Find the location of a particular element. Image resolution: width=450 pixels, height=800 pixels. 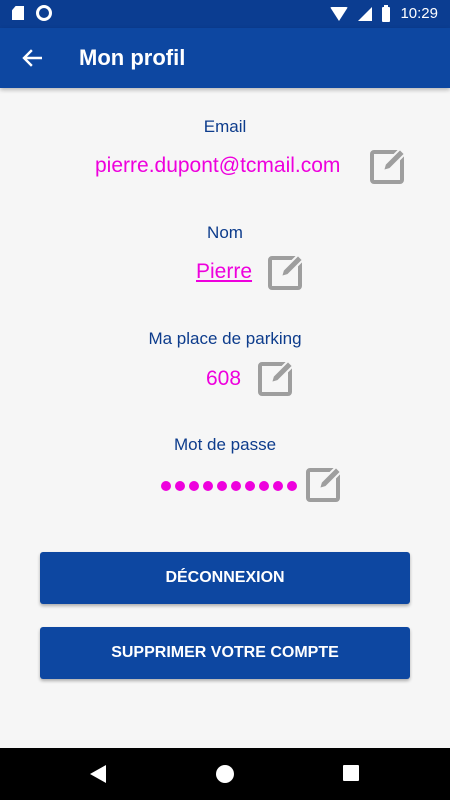

email-value: pierre.dupont@tcmail.com is located at coordinates (218, 165).